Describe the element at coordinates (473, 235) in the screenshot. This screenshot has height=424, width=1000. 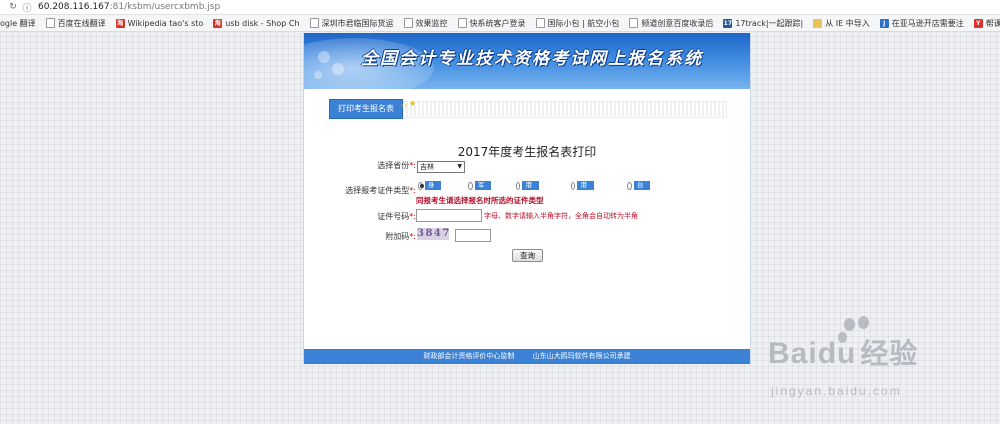
I see `captcha-input` at that location.